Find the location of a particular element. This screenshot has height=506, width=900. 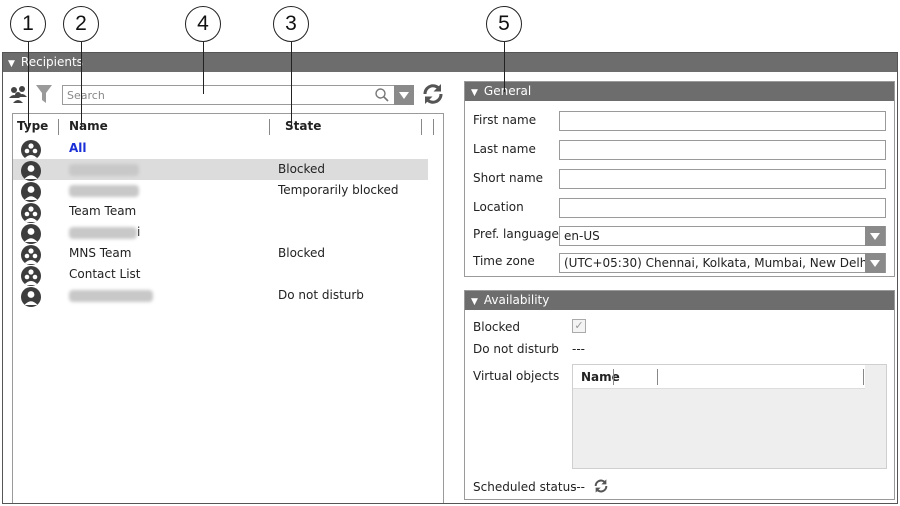

last-name-field is located at coordinates (722, 150).